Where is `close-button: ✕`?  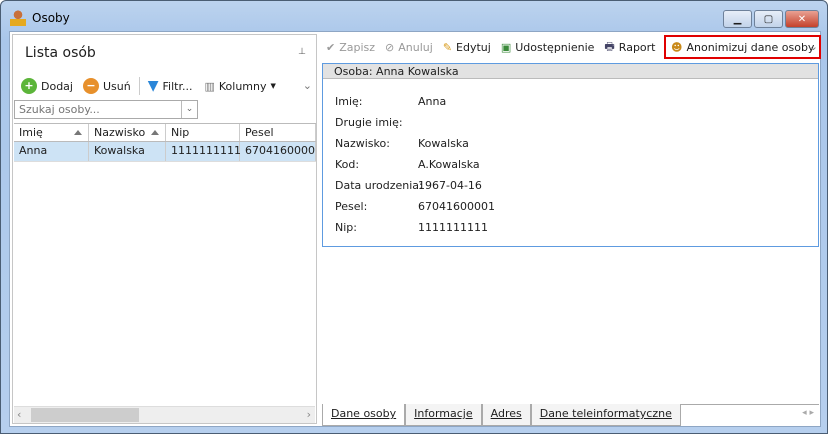
close-button: ✕ is located at coordinates (802, 19).